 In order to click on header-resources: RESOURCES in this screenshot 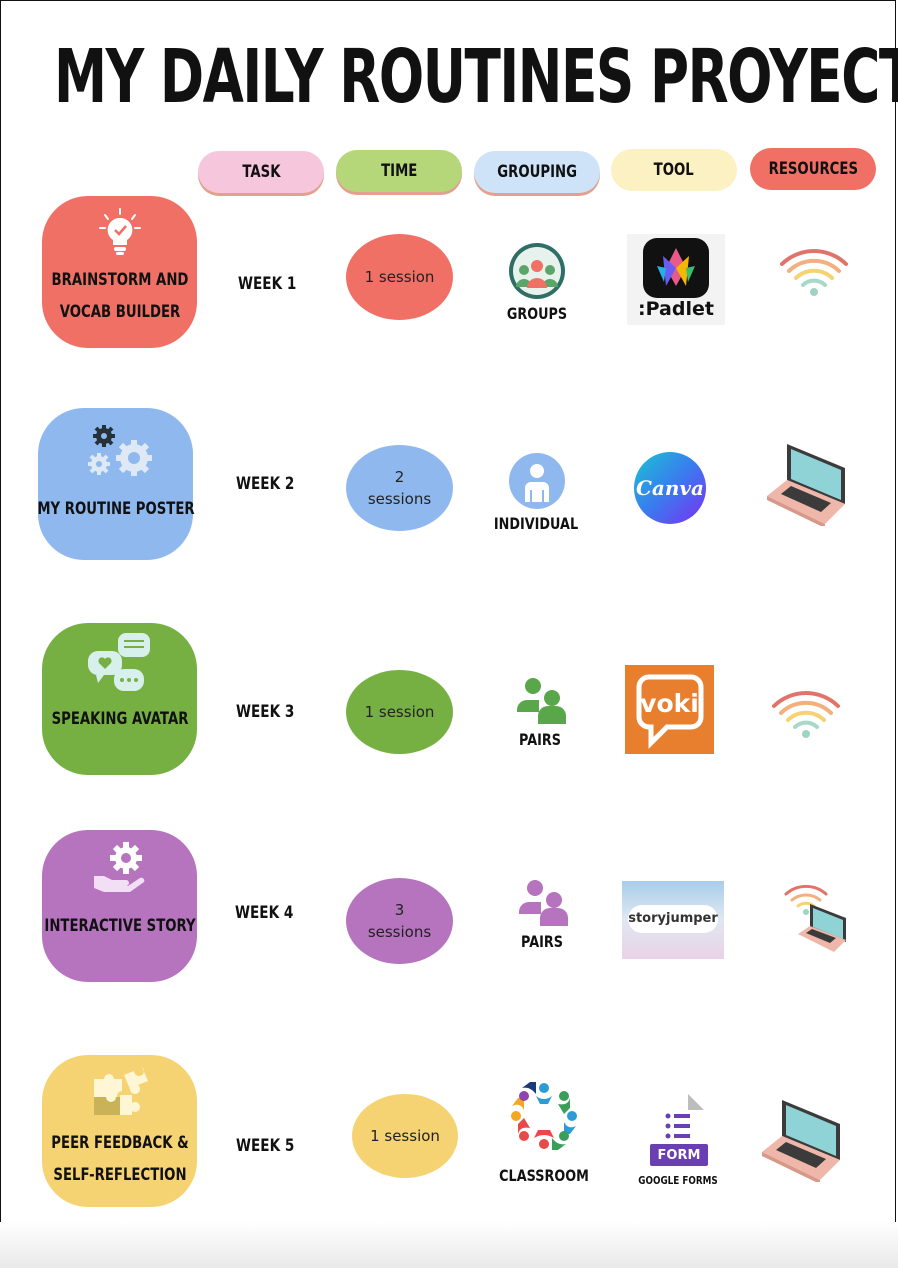, I will do `click(813, 169)`.